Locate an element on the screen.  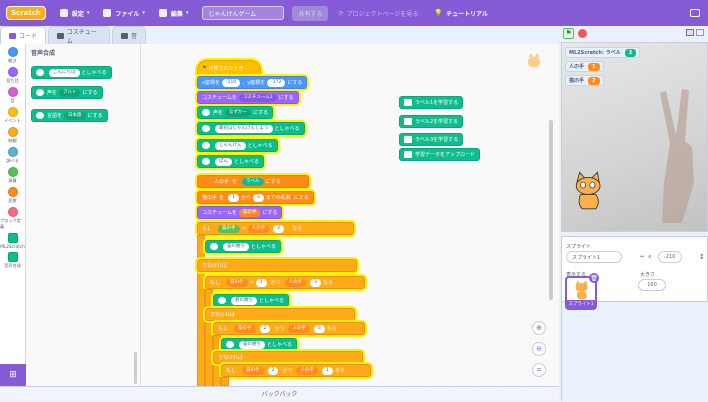
speak-cat-wins-block-2: 猫の勝ち としゃべる is located at coordinates (259, 344).